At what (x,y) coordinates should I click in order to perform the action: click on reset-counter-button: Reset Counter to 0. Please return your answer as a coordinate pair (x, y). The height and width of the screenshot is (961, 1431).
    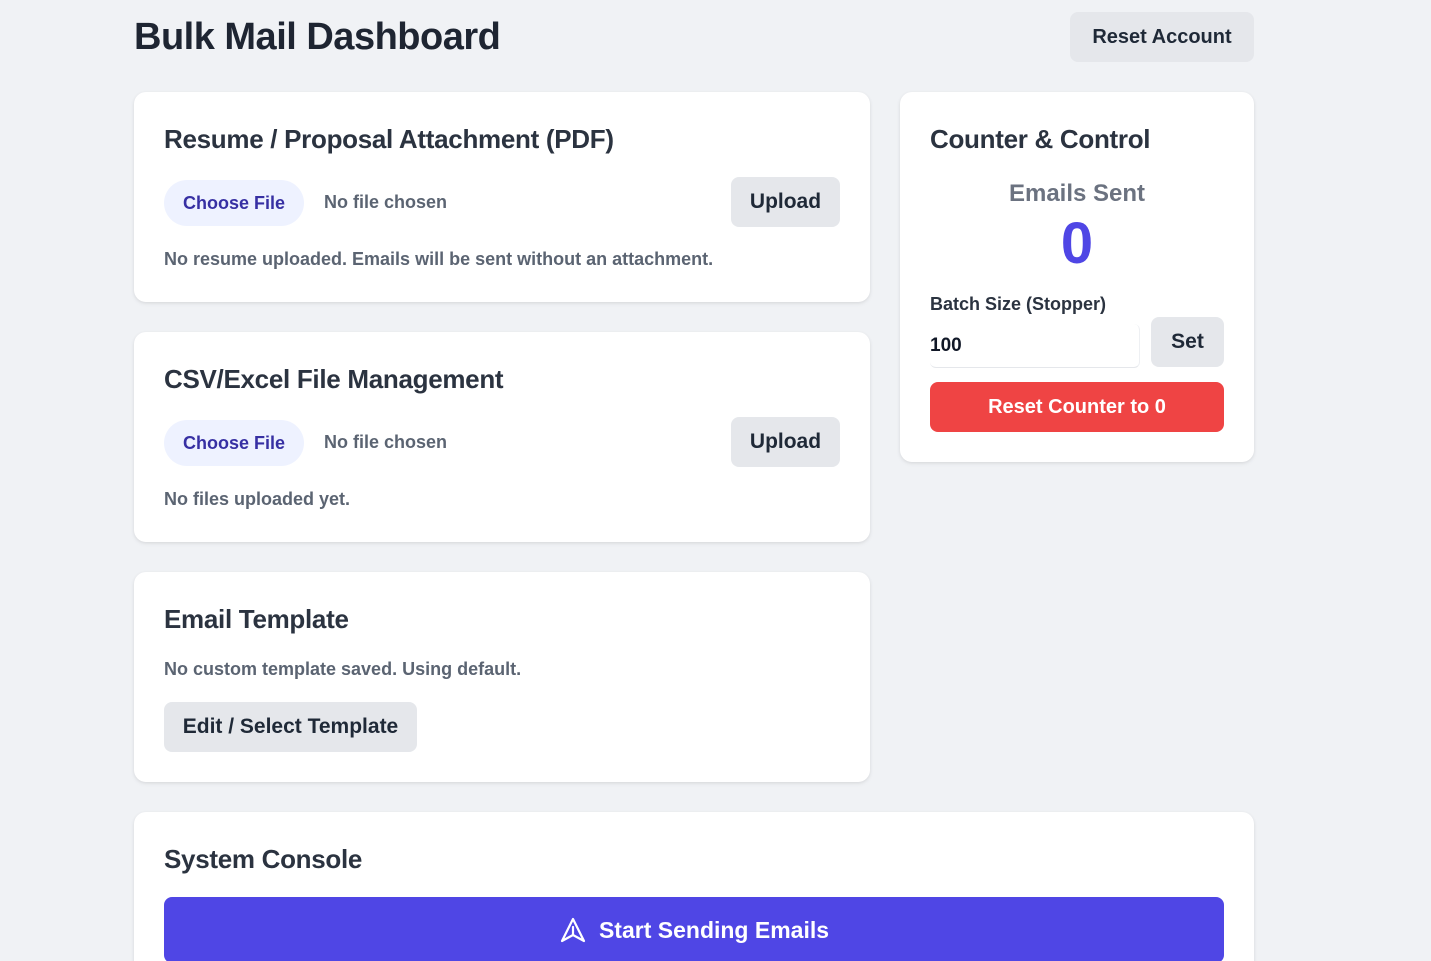
    Looking at the image, I should click on (1077, 407).